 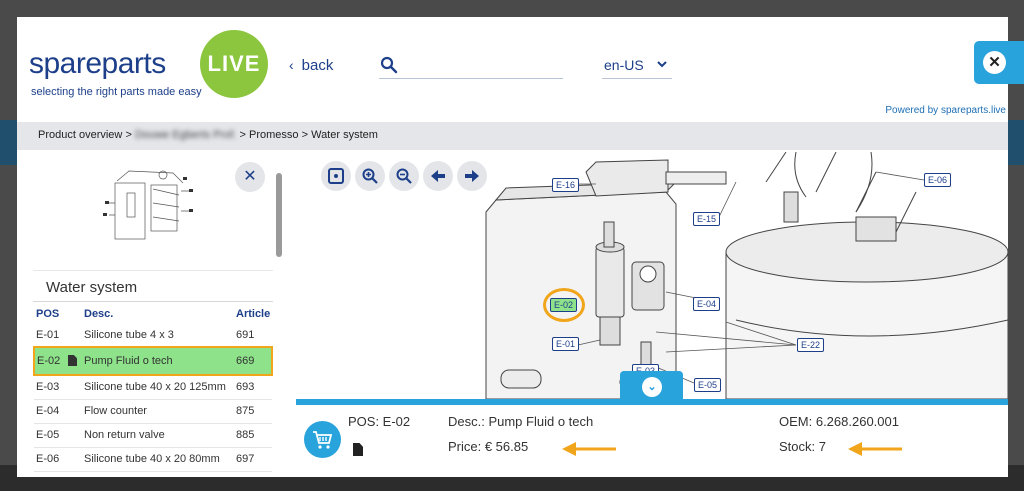 What do you see at coordinates (158, 387) in the screenshot?
I see `row-desc: Silicone tube 40 x 20 125mm` at bounding box center [158, 387].